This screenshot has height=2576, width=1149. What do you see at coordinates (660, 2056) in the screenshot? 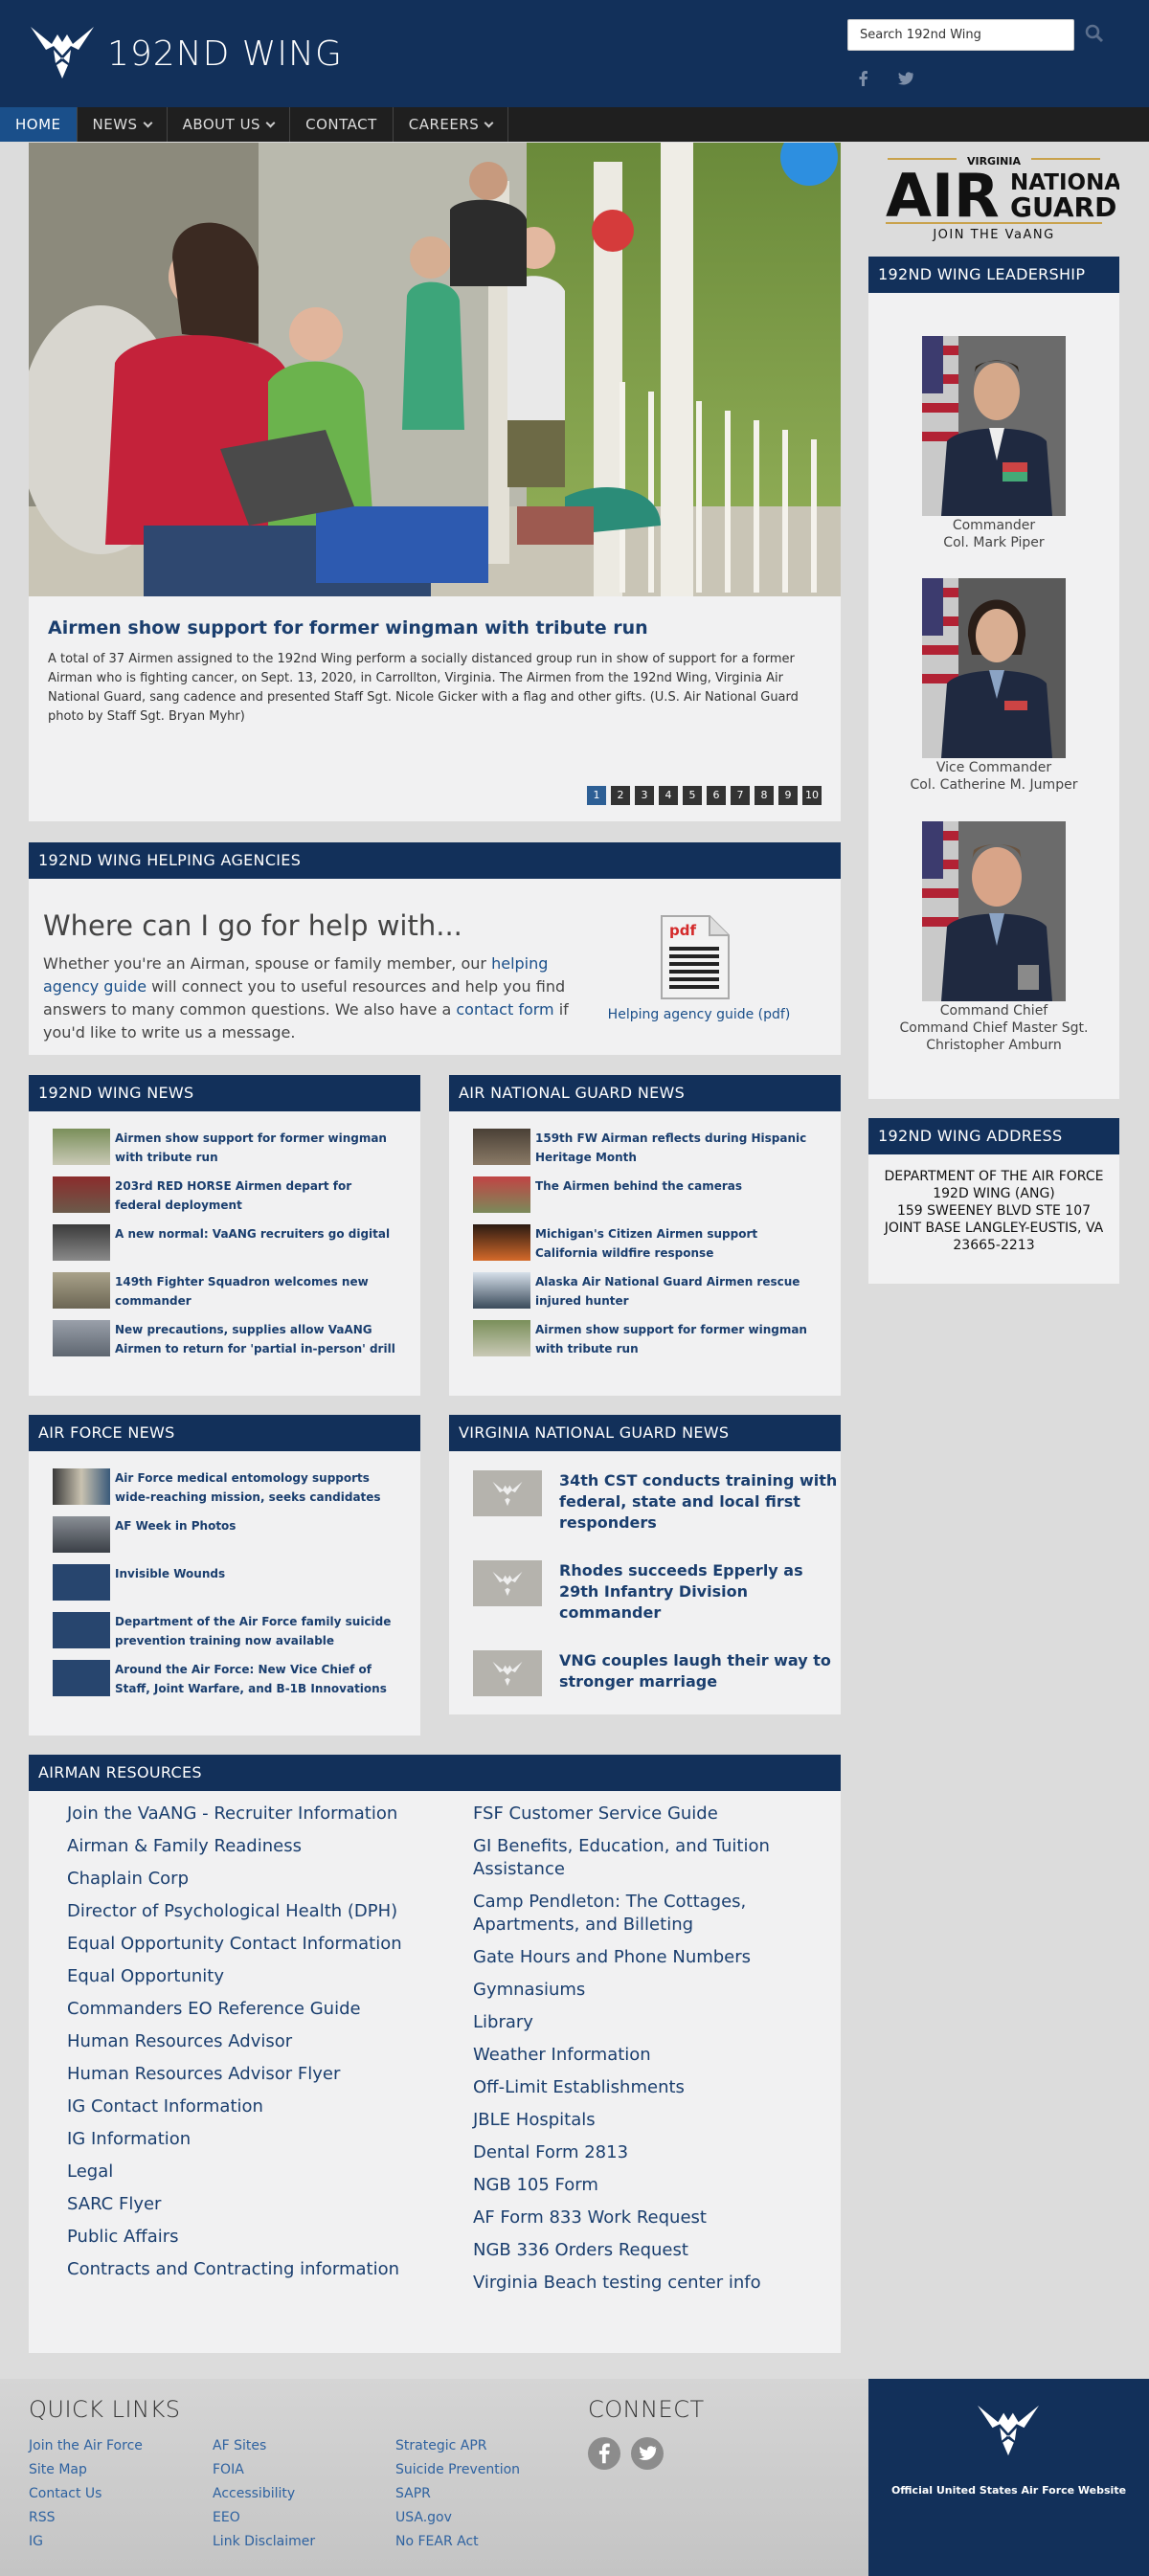
I see `resource-link: Weather Information` at bounding box center [660, 2056].